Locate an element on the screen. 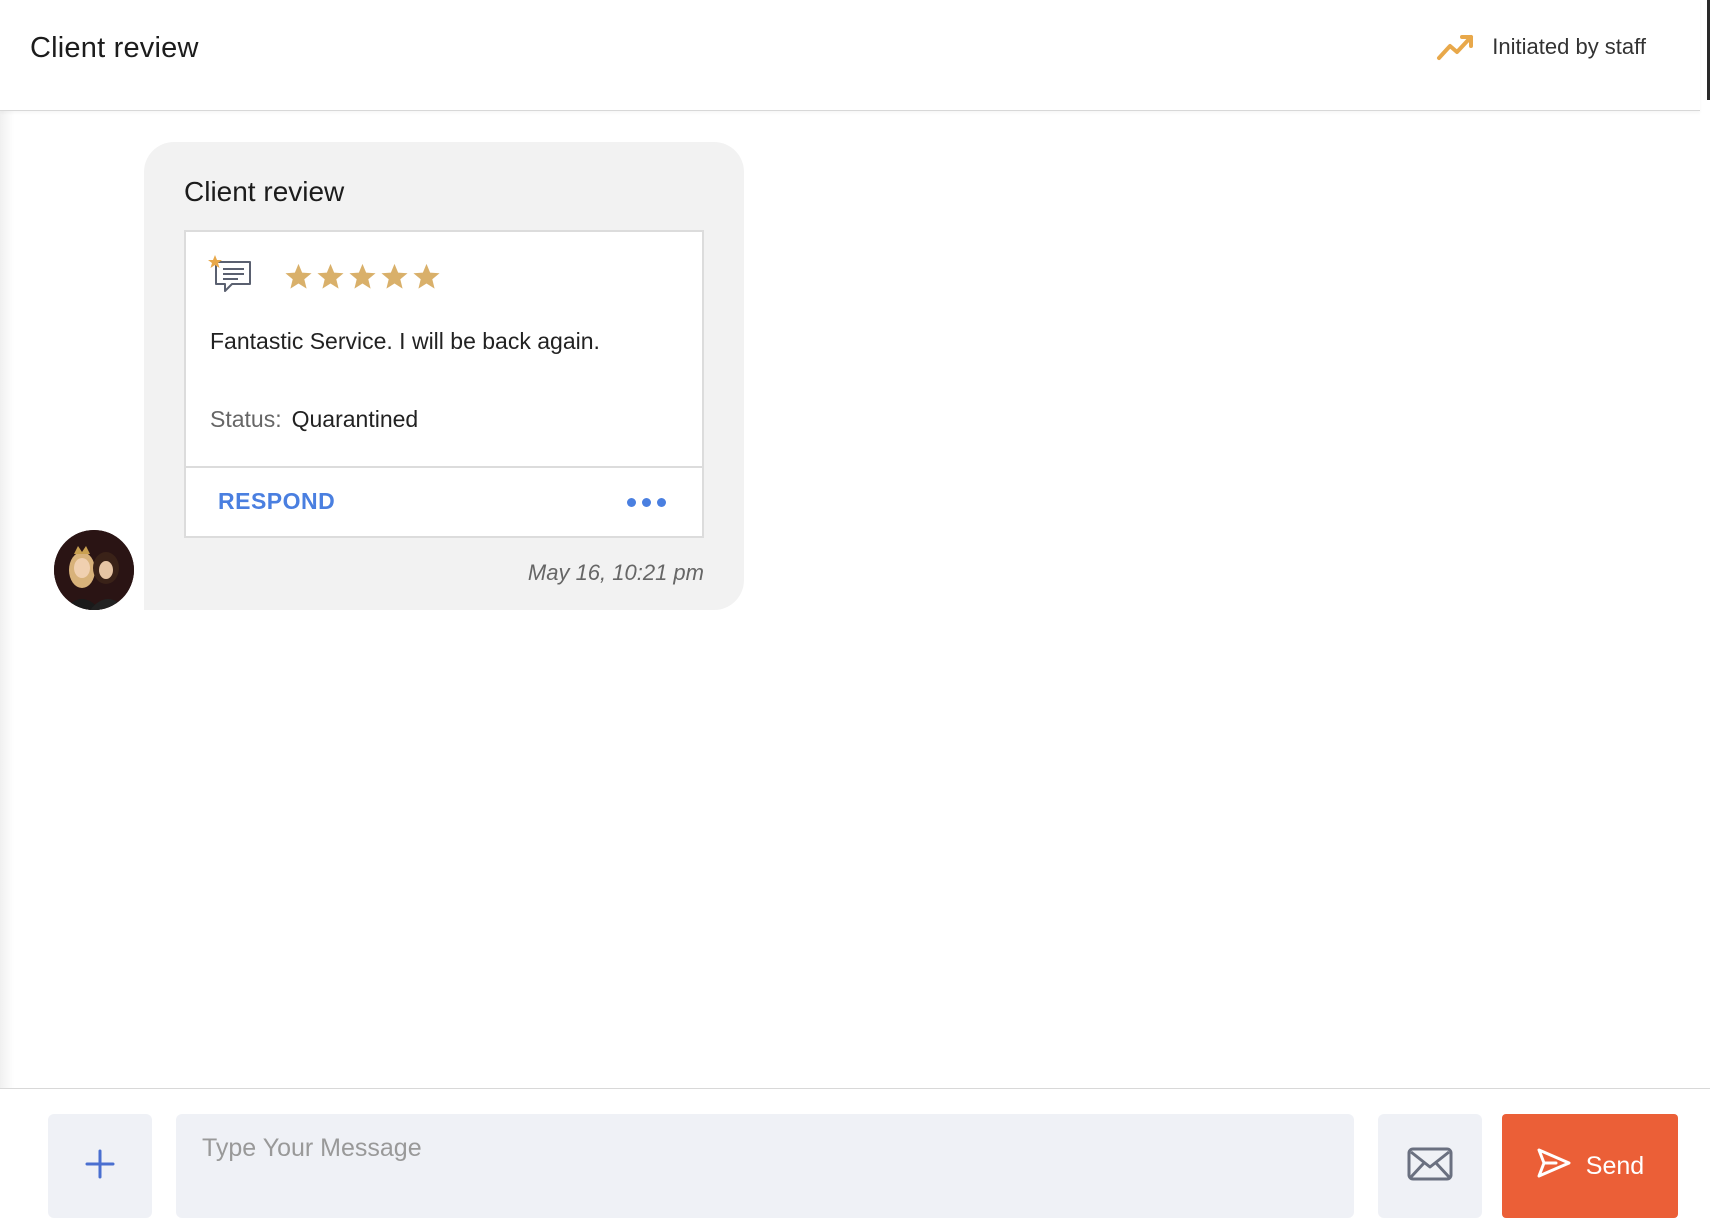 The height and width of the screenshot is (1228, 1710). paper-plane-icon is located at coordinates (1554, 1166).